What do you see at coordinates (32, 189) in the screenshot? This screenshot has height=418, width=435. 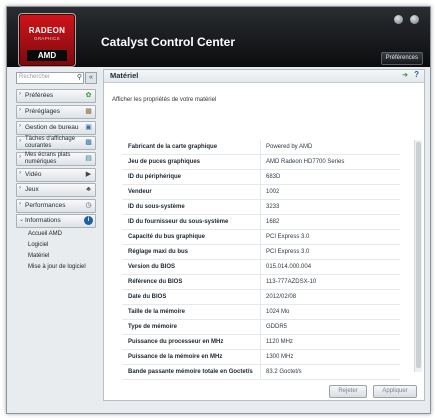 I see `sidebar-item-label: Jeux` at bounding box center [32, 189].